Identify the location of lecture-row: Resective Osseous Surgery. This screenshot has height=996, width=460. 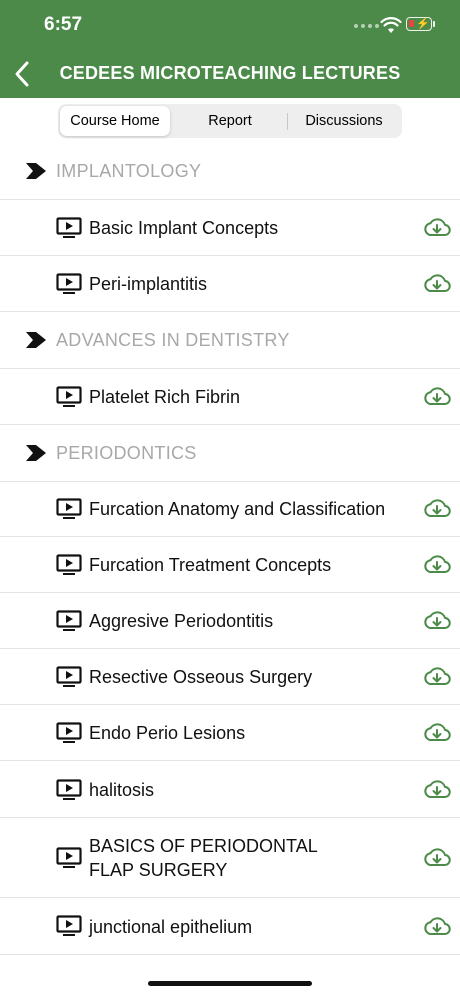
(230, 677).